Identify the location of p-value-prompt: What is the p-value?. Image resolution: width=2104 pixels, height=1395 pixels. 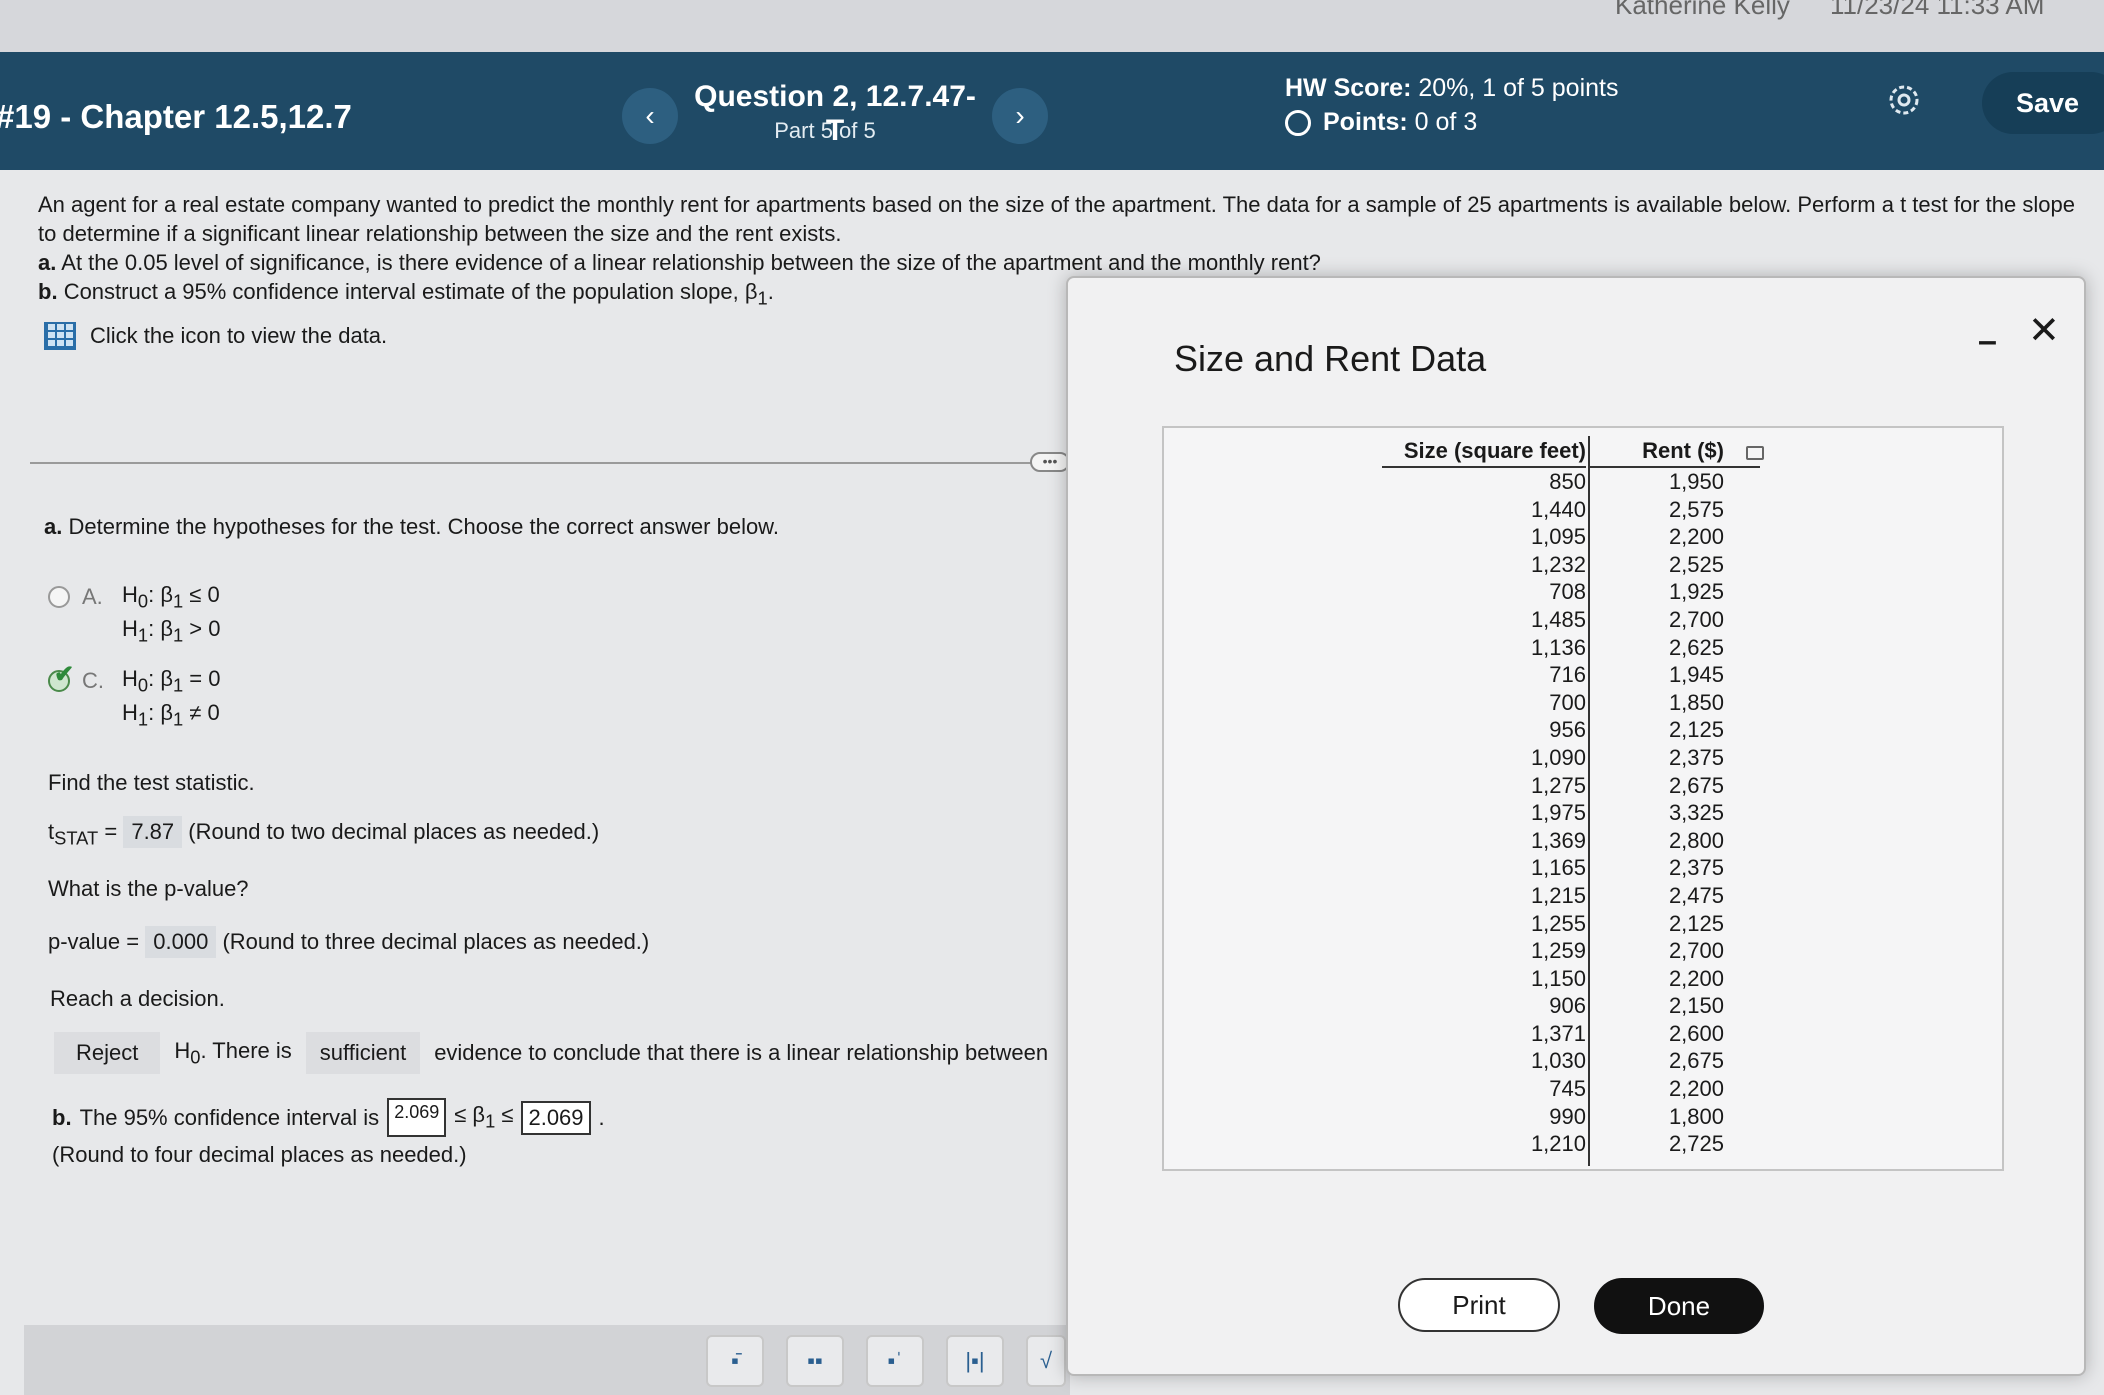
(148, 888).